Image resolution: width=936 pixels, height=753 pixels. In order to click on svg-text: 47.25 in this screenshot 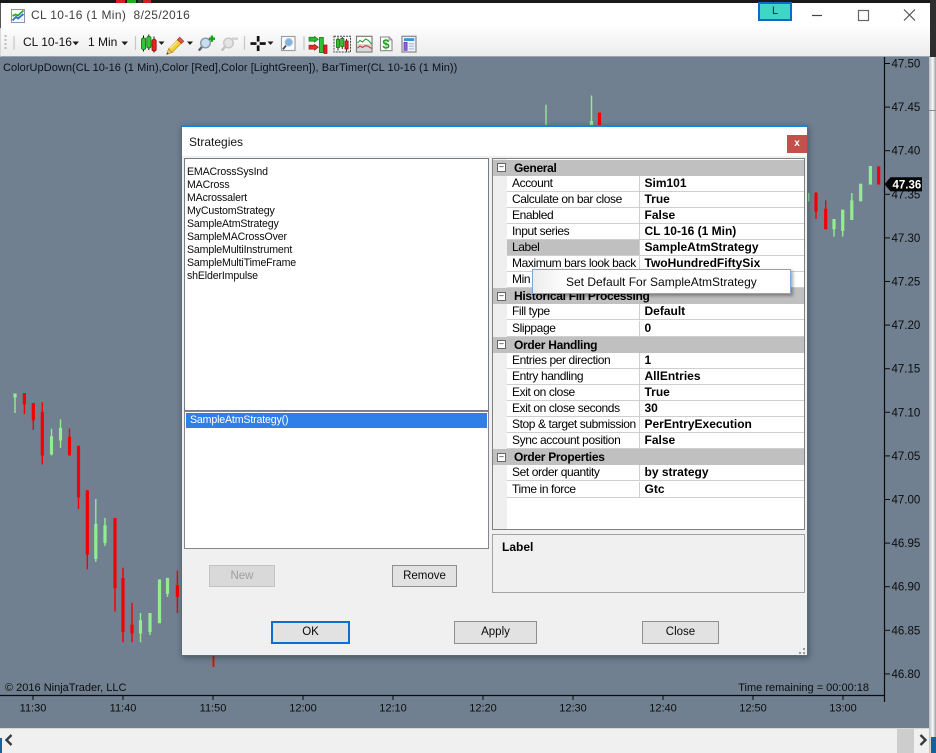, I will do `click(906, 283)`.